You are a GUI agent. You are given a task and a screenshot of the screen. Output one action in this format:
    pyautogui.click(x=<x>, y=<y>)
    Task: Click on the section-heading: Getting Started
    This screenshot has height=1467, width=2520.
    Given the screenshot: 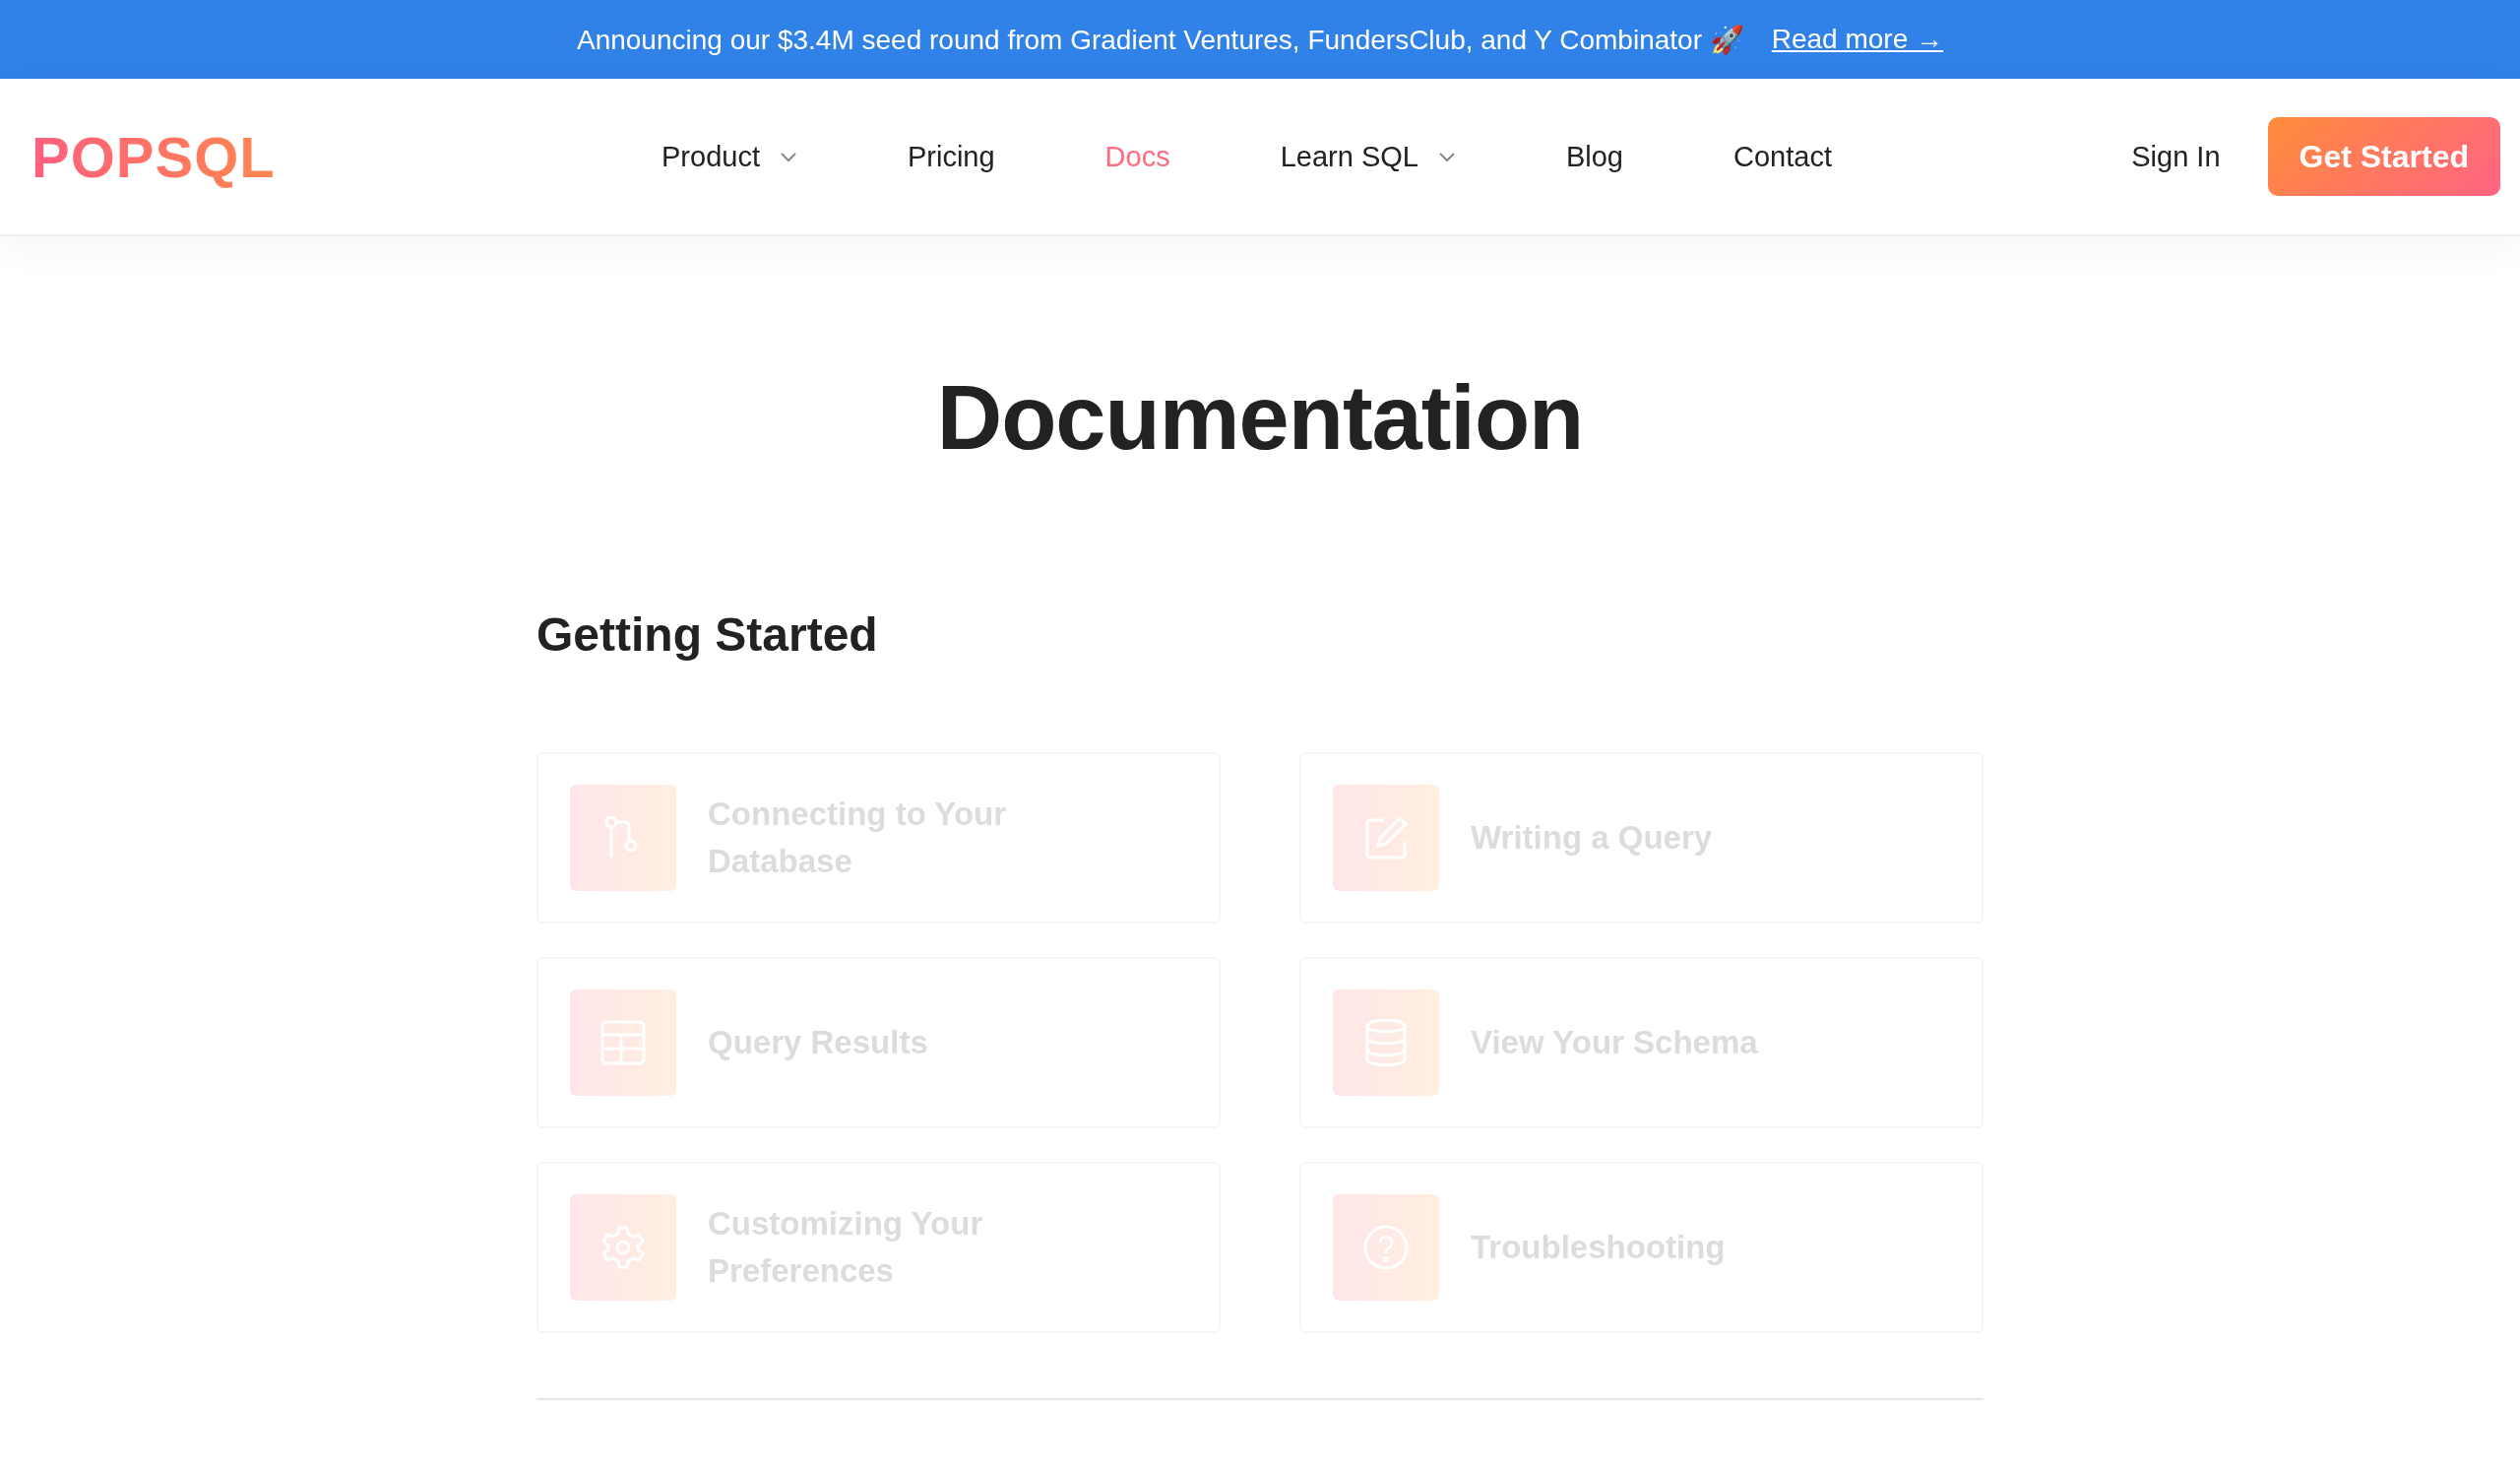 What is the action you would take?
    pyautogui.click(x=707, y=635)
    